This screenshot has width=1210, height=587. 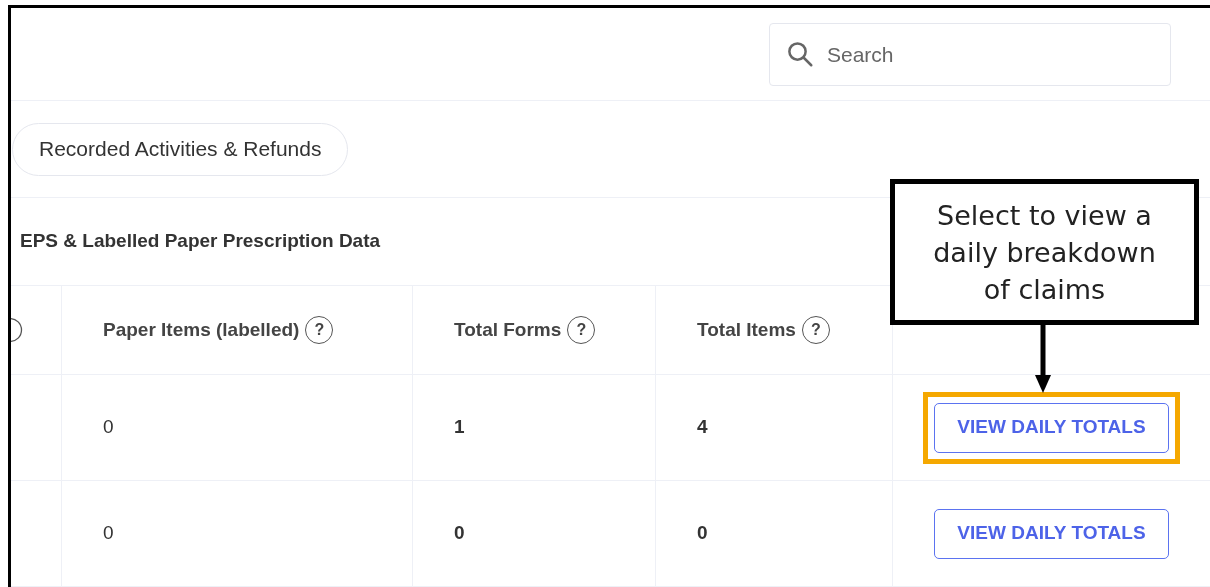 I want to click on section-title: EPS & Labelled Paper Prescription Data, so click(x=200, y=241).